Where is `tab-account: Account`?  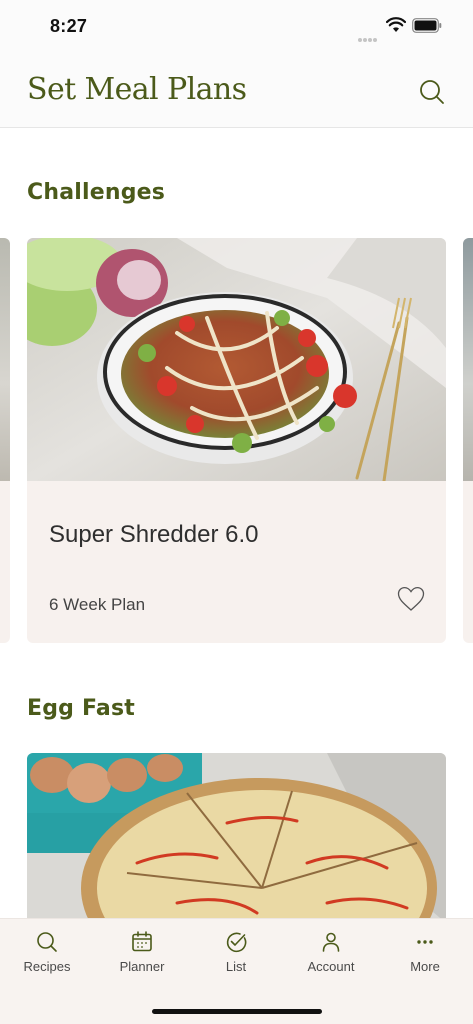
tab-account: Account is located at coordinates (331, 957).